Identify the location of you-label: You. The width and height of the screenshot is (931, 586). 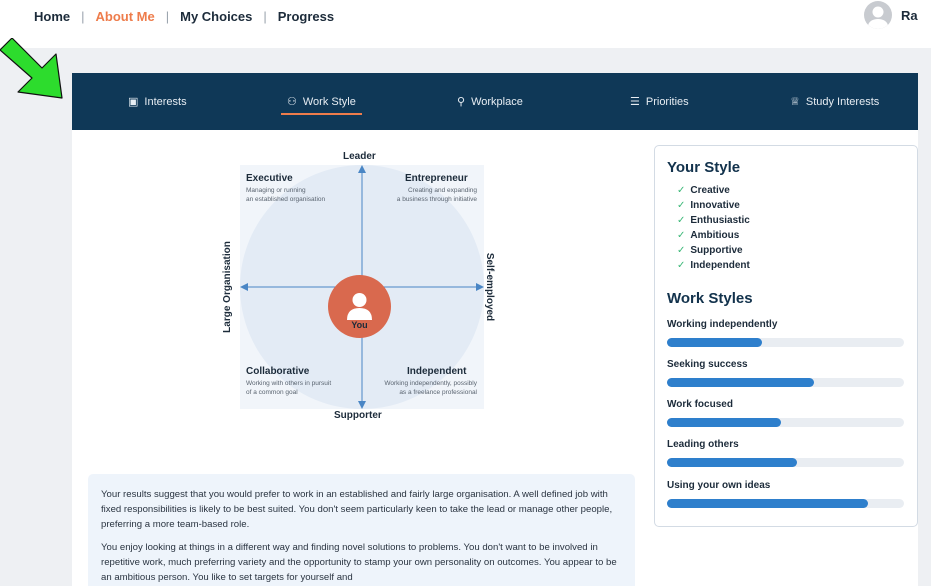
(359, 325).